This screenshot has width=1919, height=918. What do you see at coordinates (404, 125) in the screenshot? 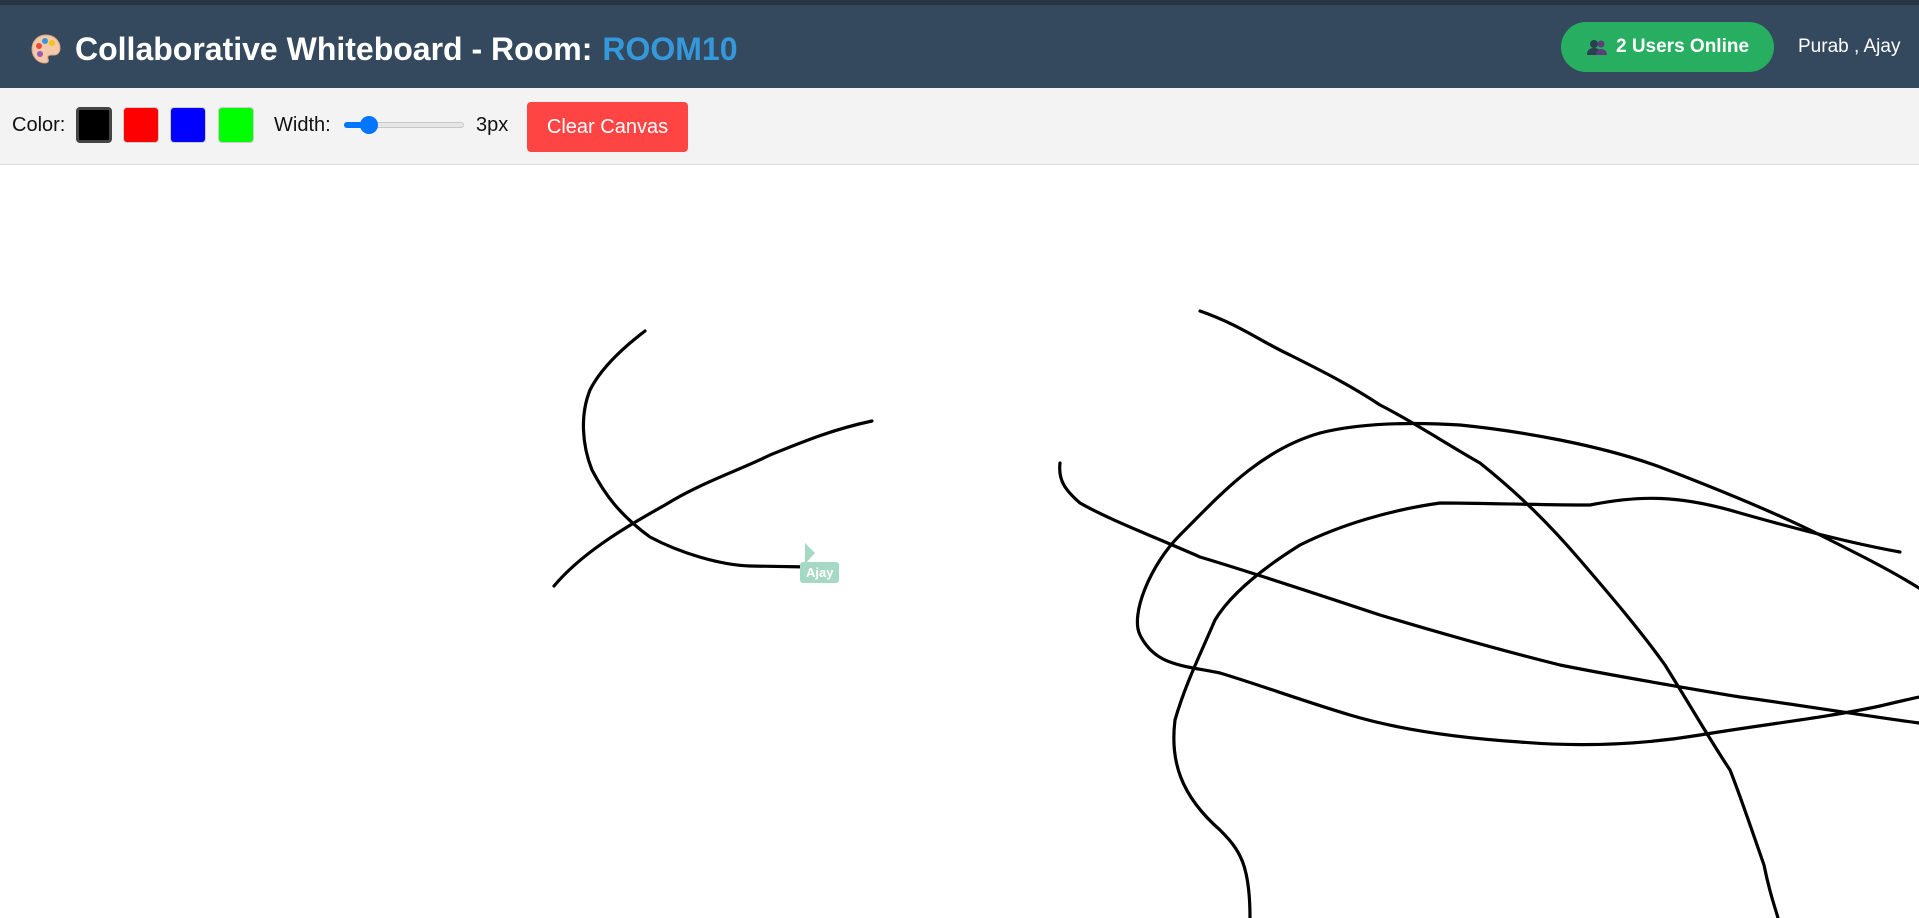
I see `width-slider` at bounding box center [404, 125].